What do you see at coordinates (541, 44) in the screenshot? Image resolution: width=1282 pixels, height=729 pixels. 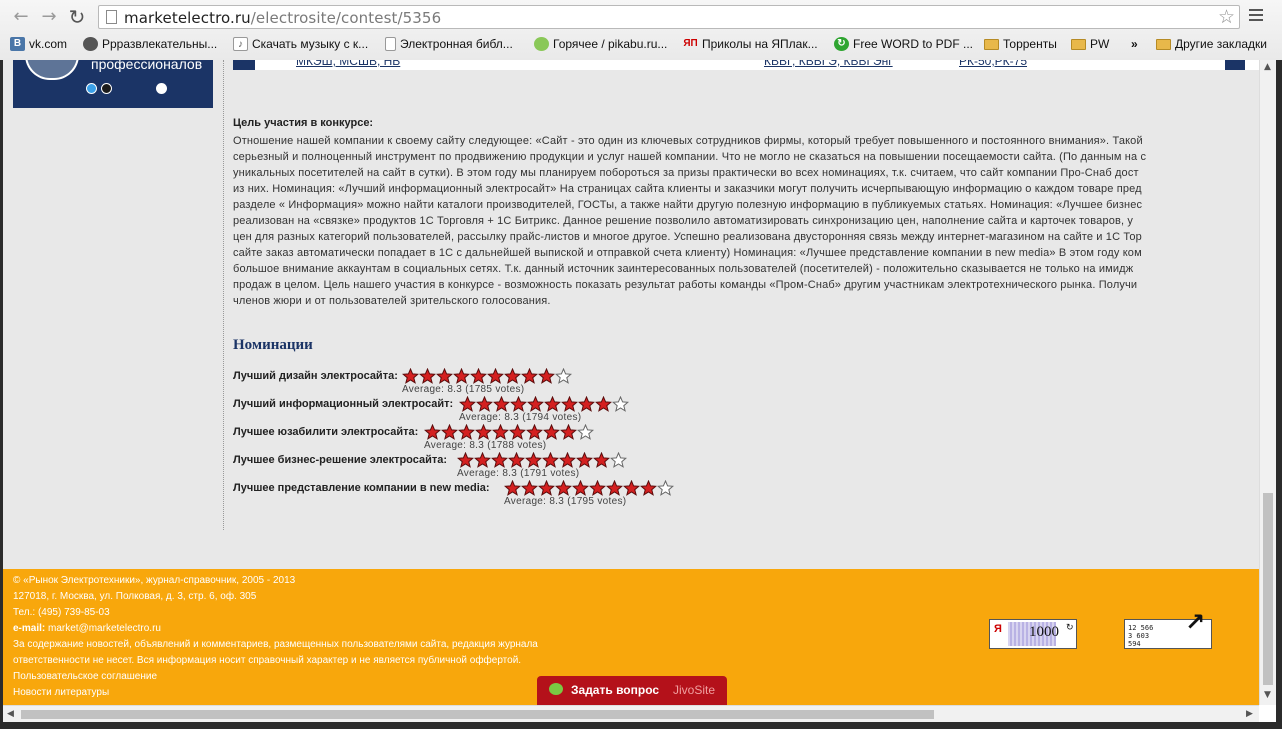 I see `pikabu-icon` at bounding box center [541, 44].